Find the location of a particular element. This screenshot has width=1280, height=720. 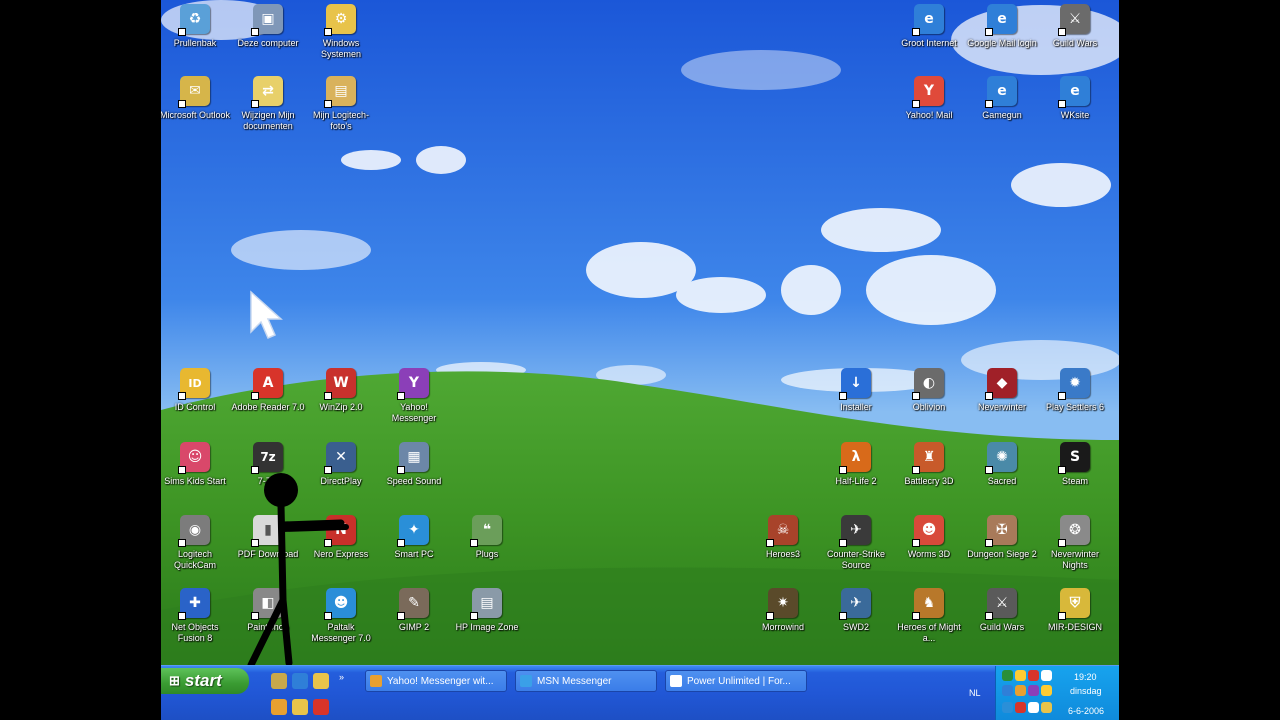

icon-label: Logitech QuickCam is located at coordinates (194, 559).